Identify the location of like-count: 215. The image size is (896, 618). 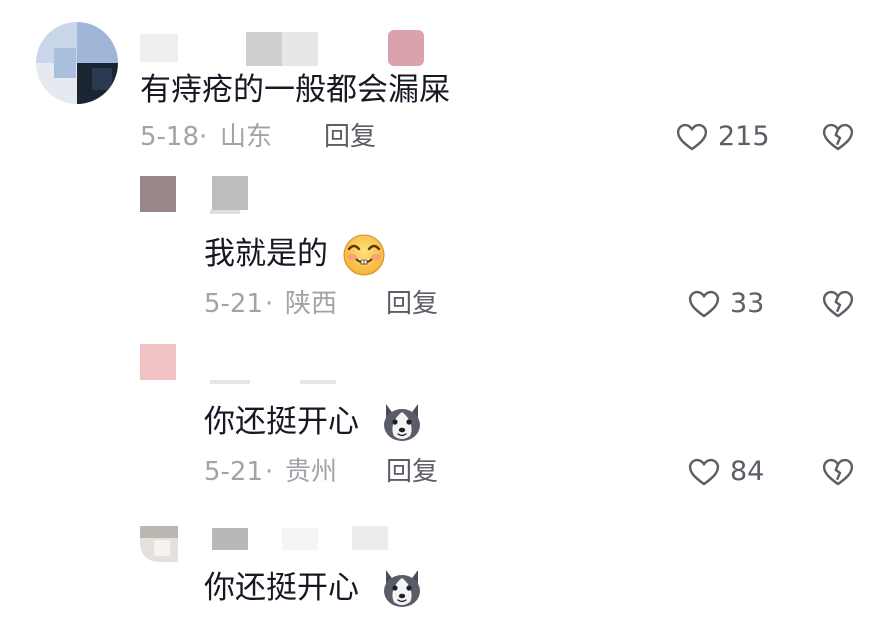
(744, 136).